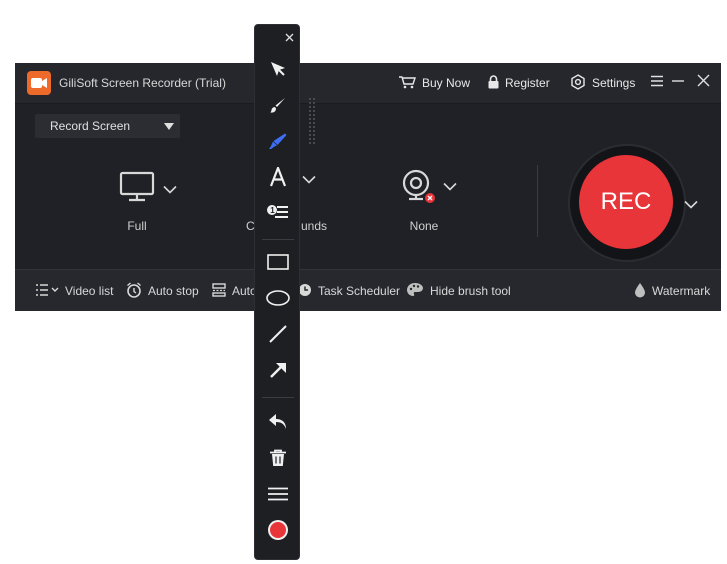  I want to click on numbering-tool: 1, so click(278, 214).